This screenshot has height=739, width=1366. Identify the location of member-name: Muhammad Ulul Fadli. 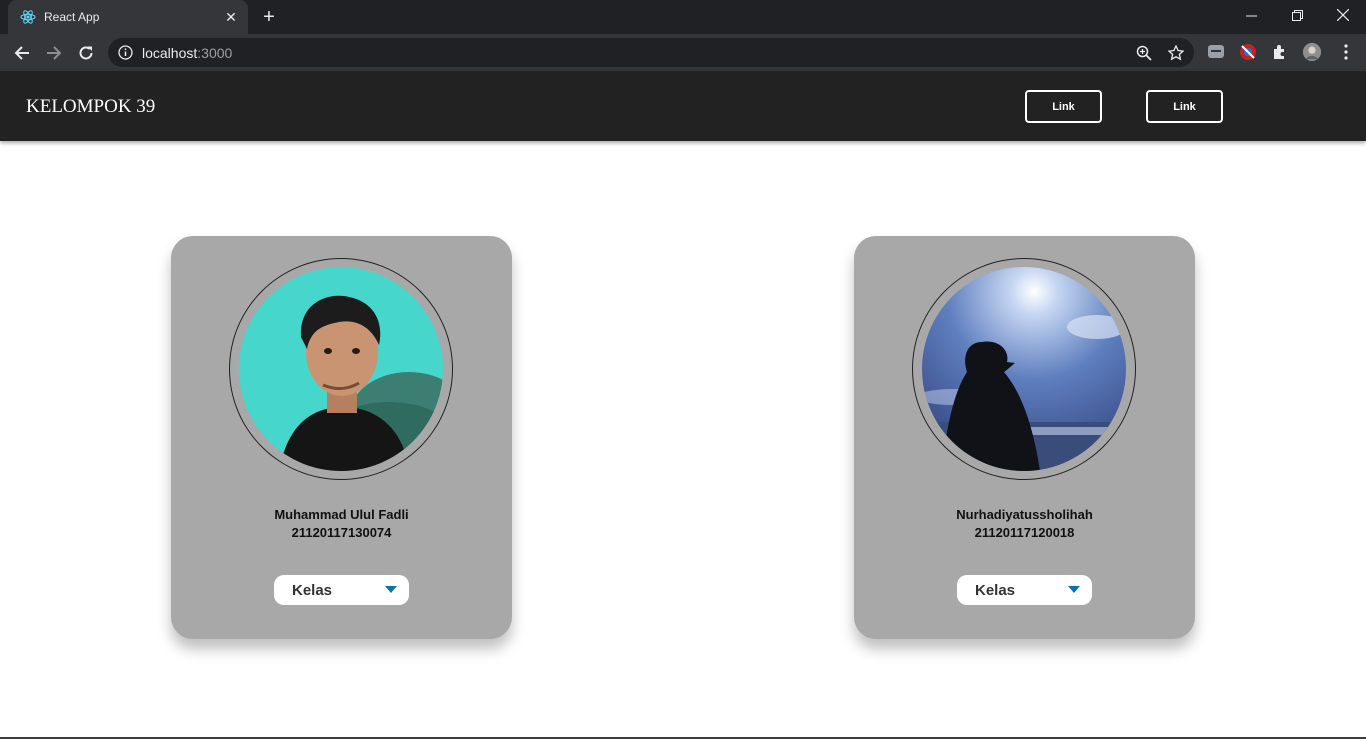
(341, 514).